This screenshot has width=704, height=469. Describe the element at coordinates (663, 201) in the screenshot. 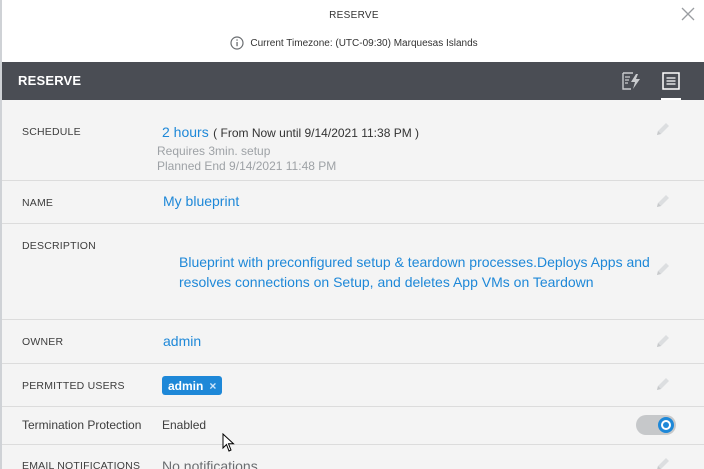

I see `edit-name-pencil-icon` at that location.